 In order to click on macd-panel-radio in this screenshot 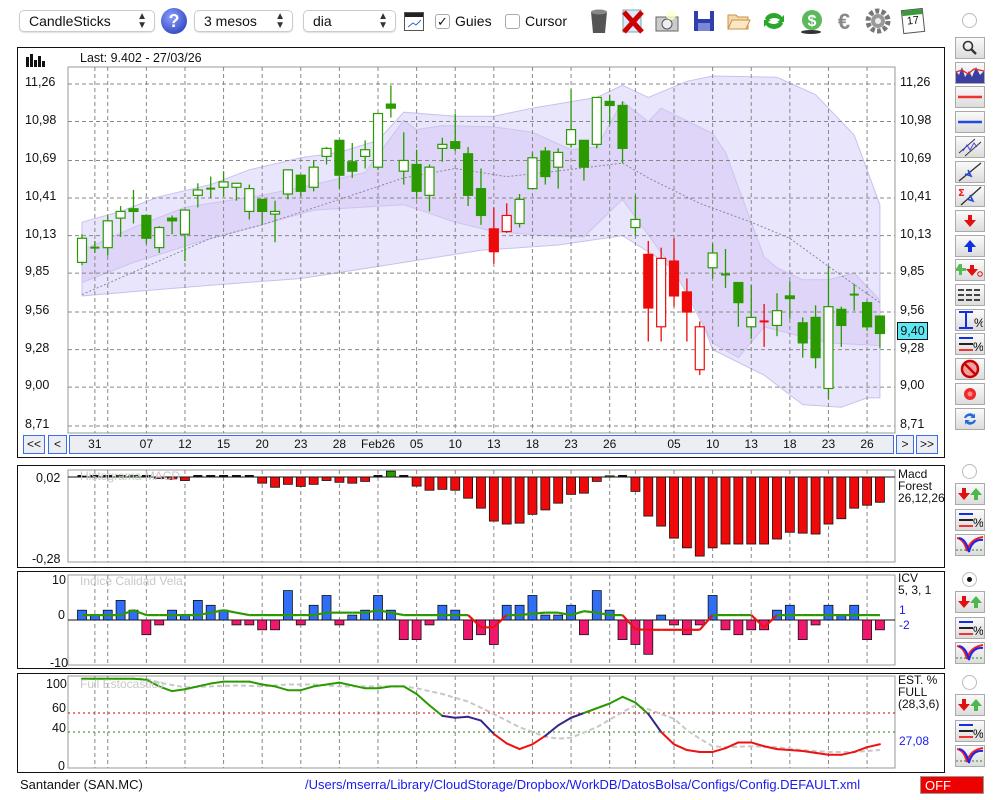, I will do `click(969, 471)`.